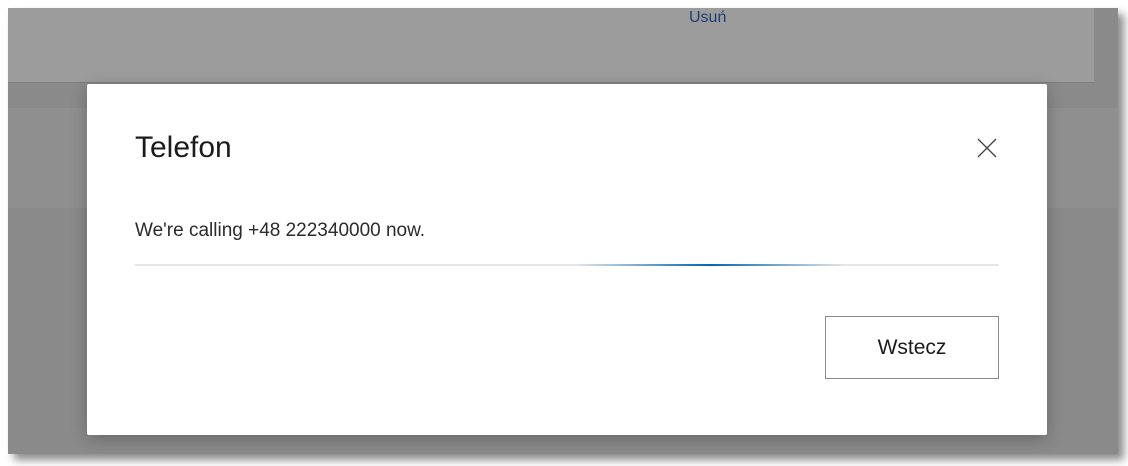  What do you see at coordinates (183, 147) in the screenshot?
I see `dialog-title: Telefon` at bounding box center [183, 147].